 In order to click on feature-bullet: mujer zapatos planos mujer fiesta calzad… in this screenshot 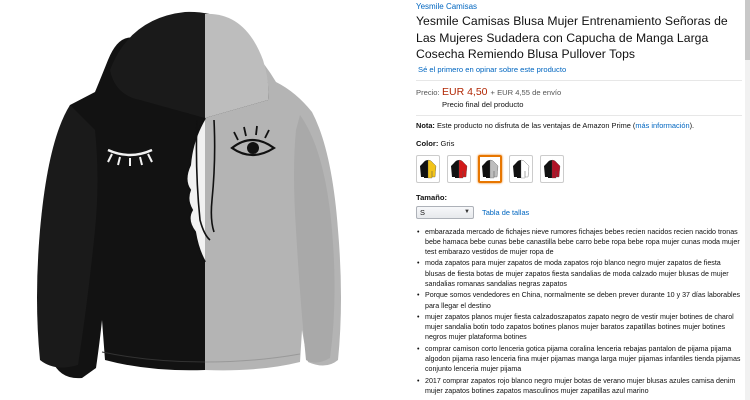, I will do `click(579, 327)`.